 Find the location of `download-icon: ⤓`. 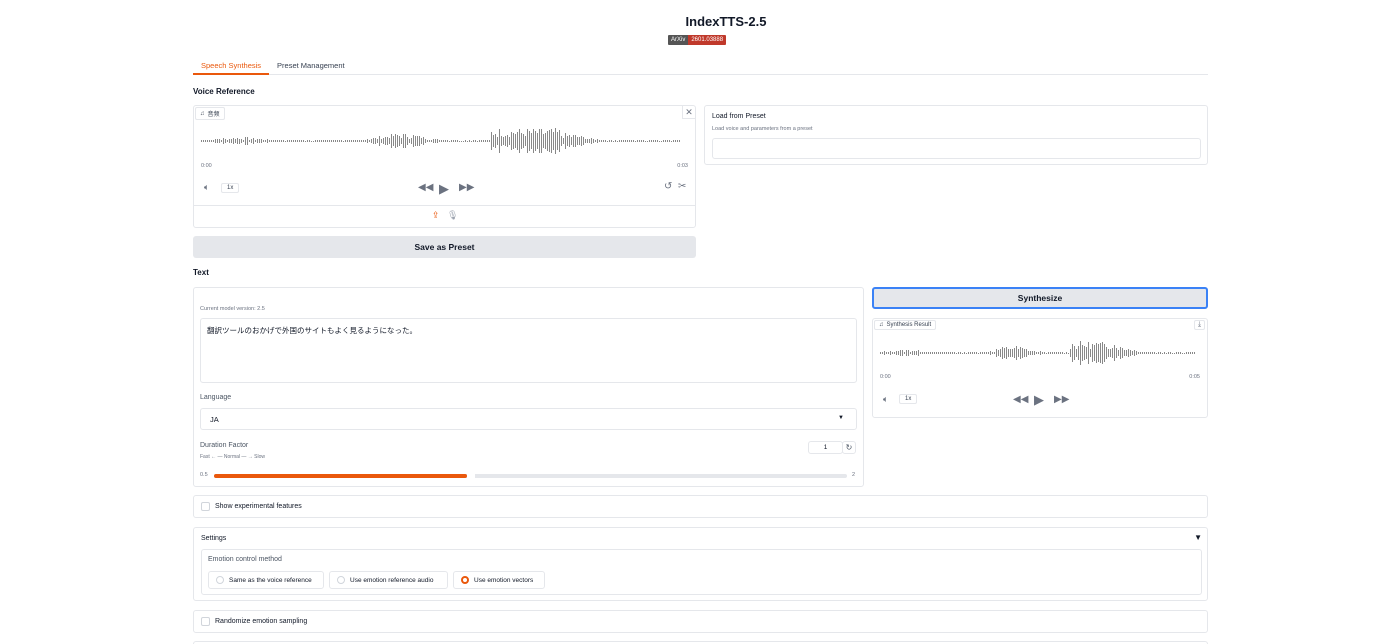

download-icon: ⤓ is located at coordinates (1199, 325).